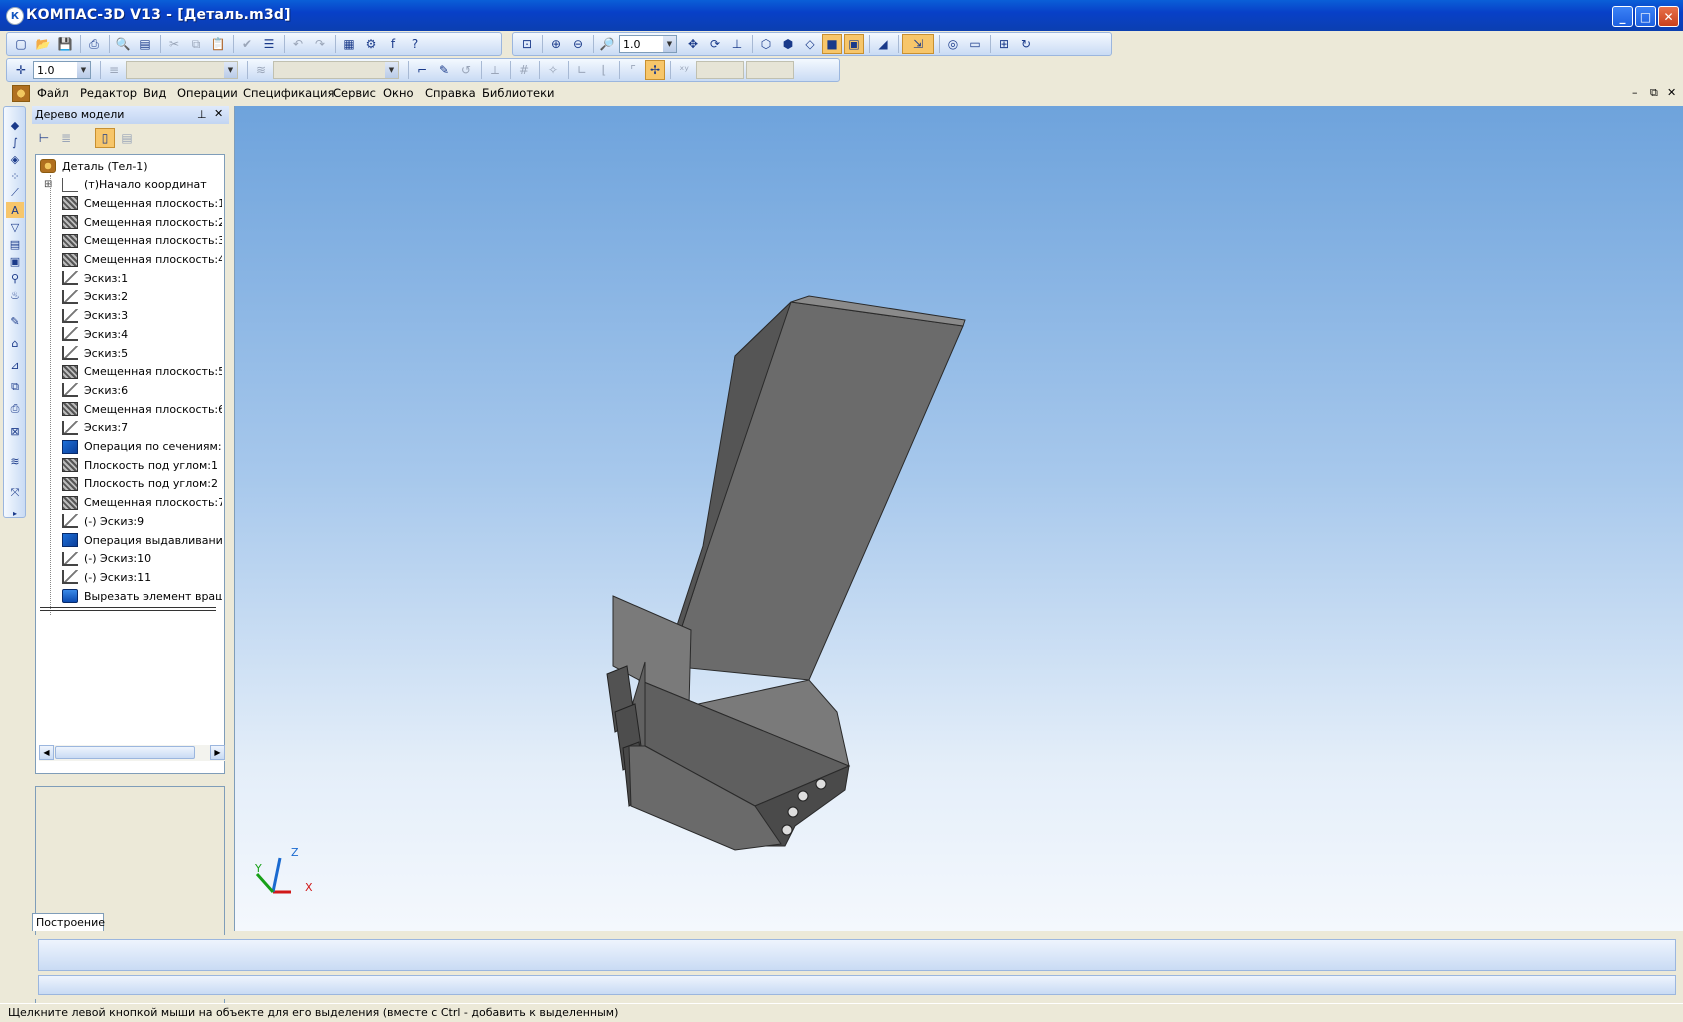 This screenshot has width=1683, height=1022. Describe the element at coordinates (582, 70) in the screenshot. I see `local-cs-icon: ∟` at that location.